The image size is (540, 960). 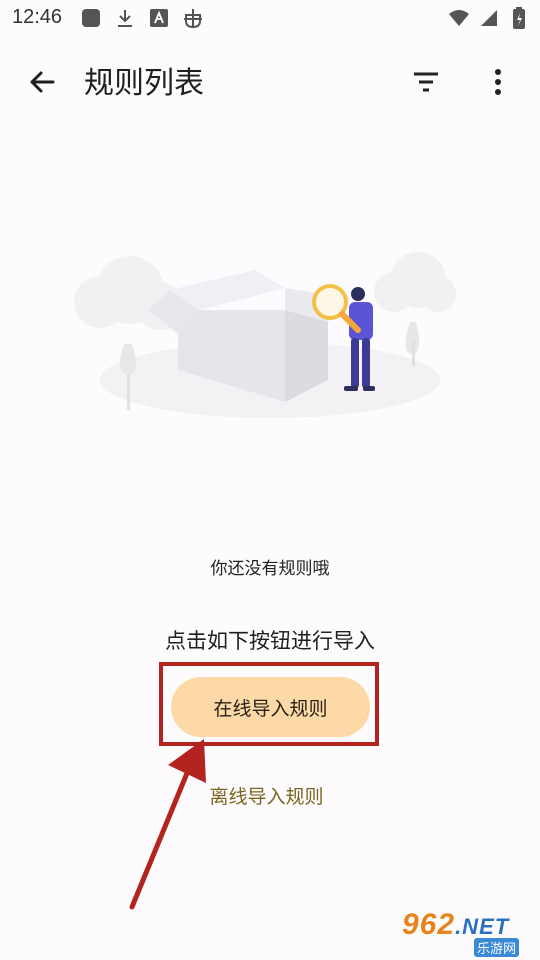 I want to click on arrow-left-icon, so click(x=42, y=84).